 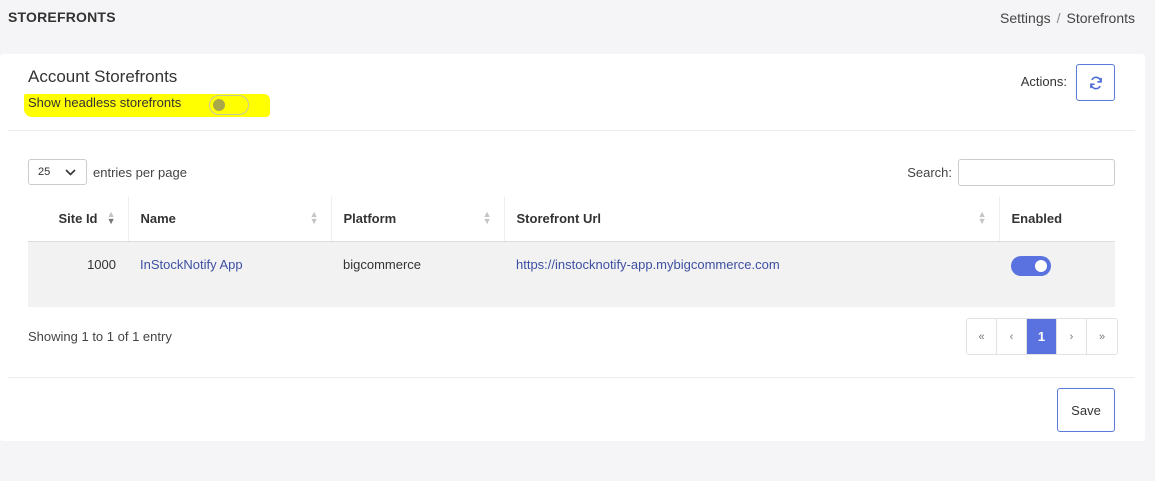 What do you see at coordinates (752, 219) in the screenshot?
I see `column-header-storefront-url: Storefront Url ▲ ▼` at bounding box center [752, 219].